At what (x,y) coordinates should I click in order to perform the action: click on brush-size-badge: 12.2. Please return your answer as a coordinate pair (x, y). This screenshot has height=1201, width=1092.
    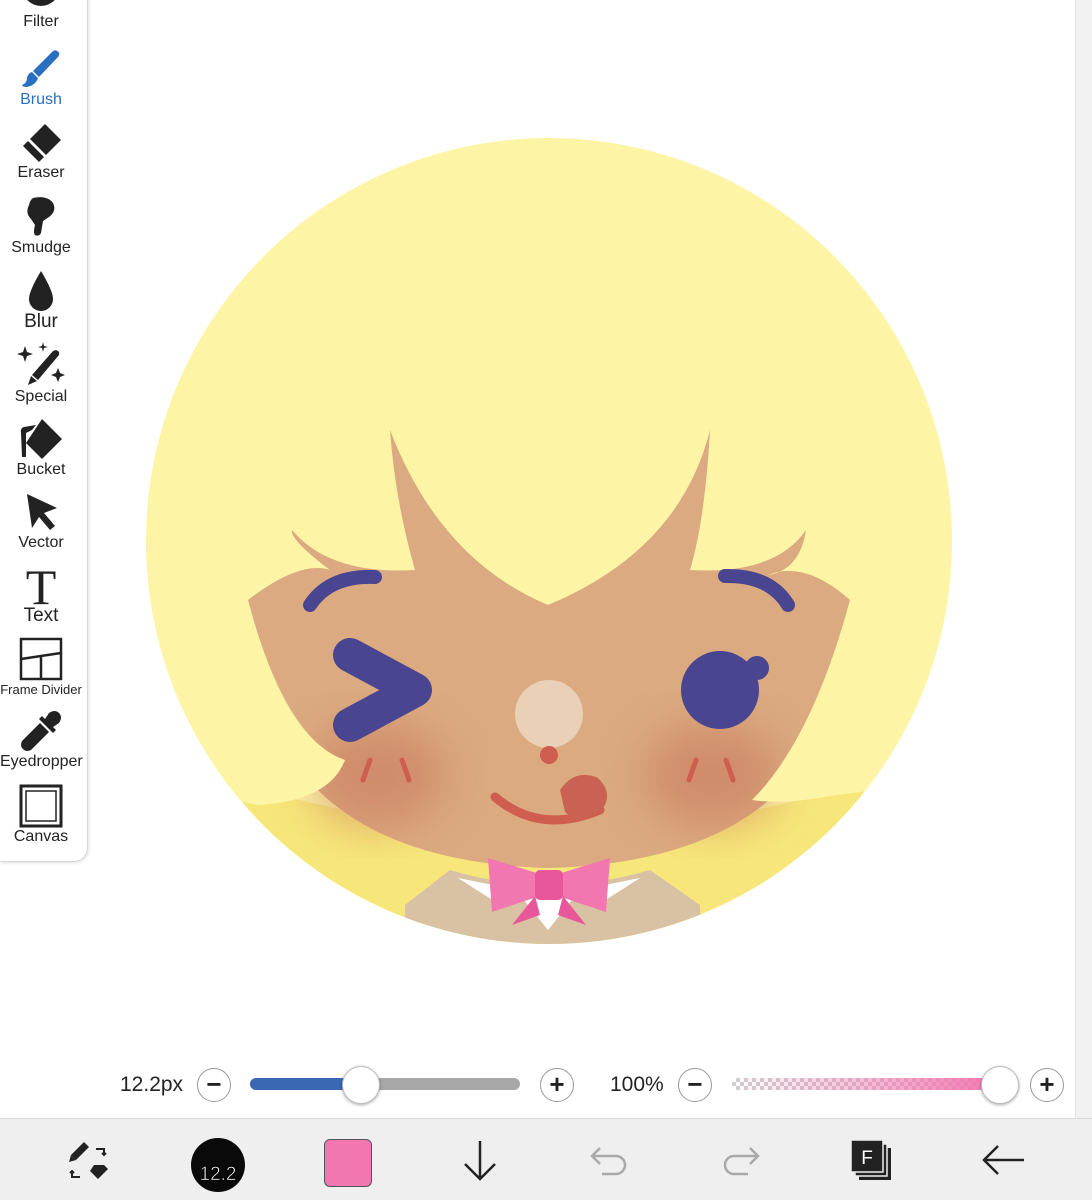
    Looking at the image, I should click on (218, 1175).